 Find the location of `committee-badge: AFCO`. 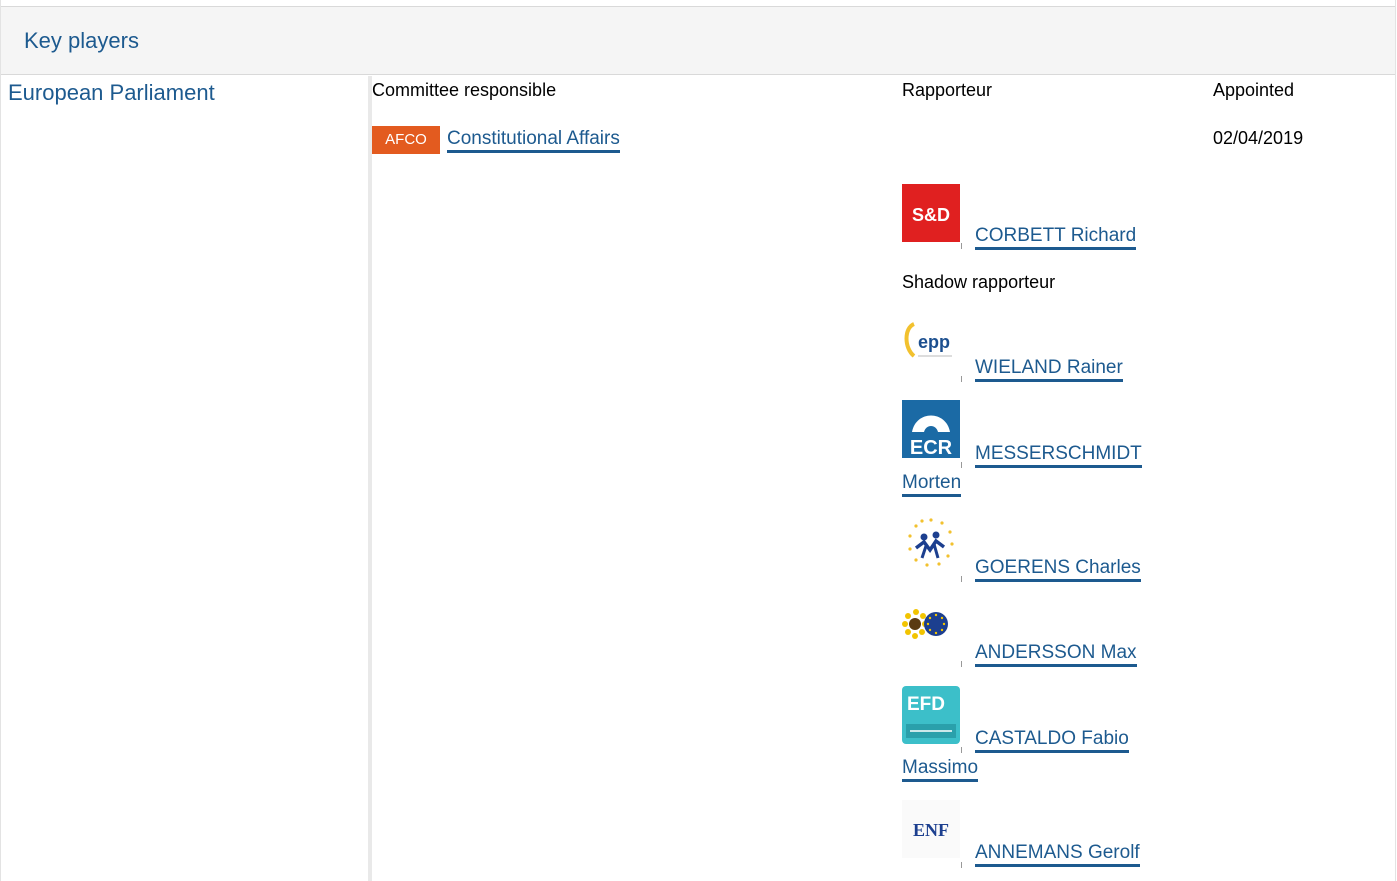

committee-badge: AFCO is located at coordinates (406, 140).